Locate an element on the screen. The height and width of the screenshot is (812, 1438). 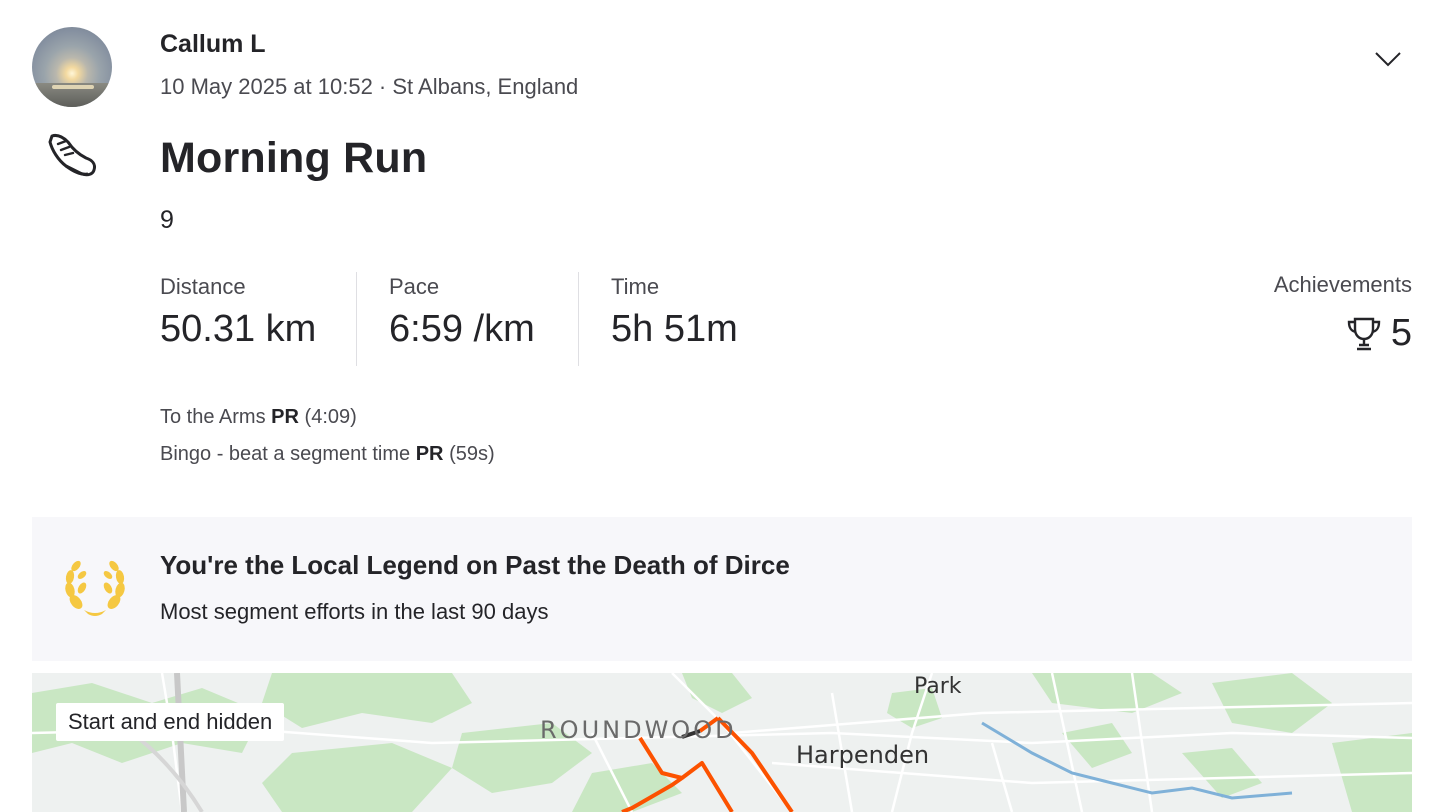
stat-distance: Distance 50.31 km is located at coordinates (238, 312).